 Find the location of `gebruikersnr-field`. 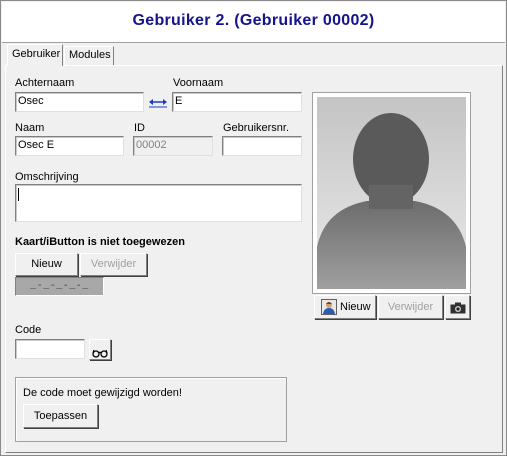

gebruikersnr-field is located at coordinates (262, 146).